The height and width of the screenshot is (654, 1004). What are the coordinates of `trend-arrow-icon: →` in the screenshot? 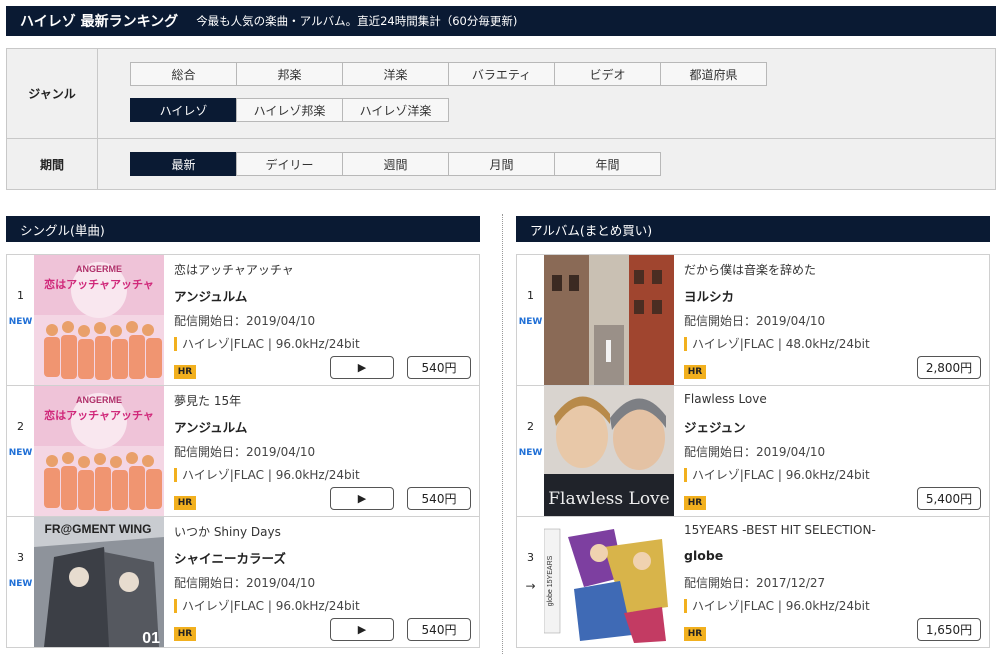 It's located at (530, 586).